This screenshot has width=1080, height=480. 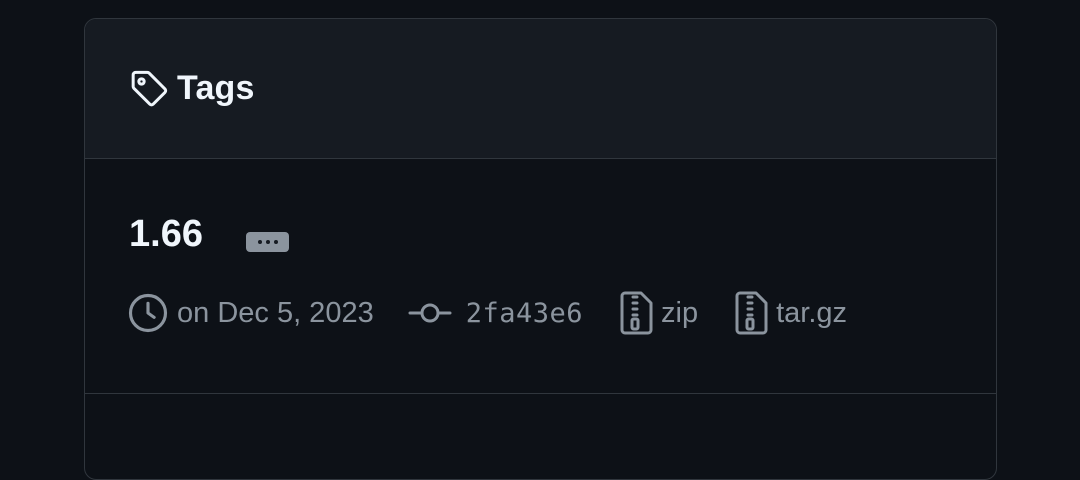 What do you see at coordinates (430, 313) in the screenshot?
I see `git-commit-icon` at bounding box center [430, 313].